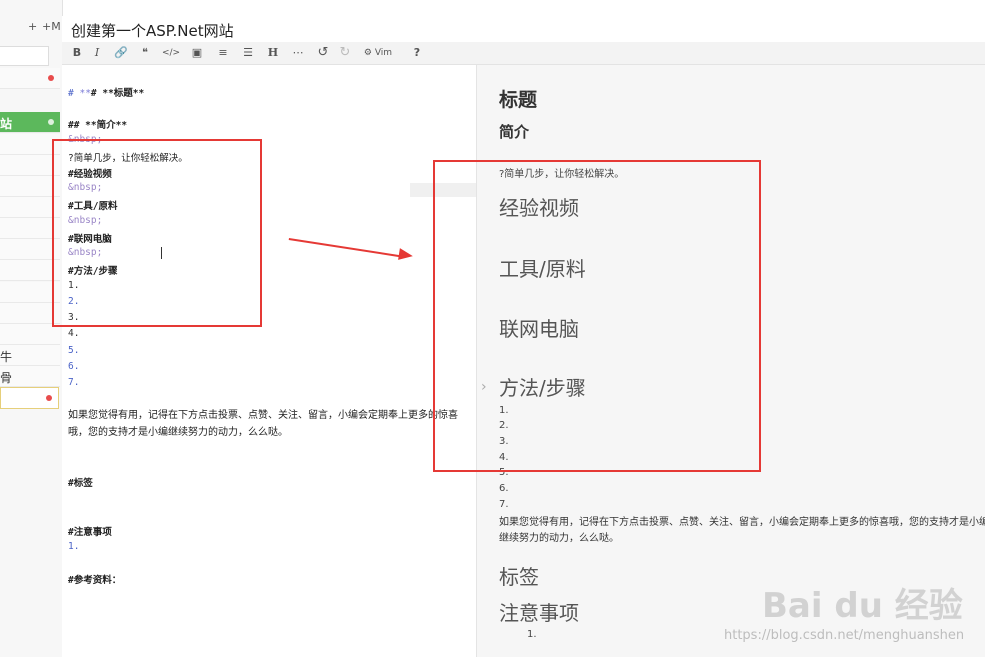 This screenshot has height=657, width=985. Describe the element at coordinates (504, 488) in the screenshot. I see `preview-list-item: 6.` at that location.